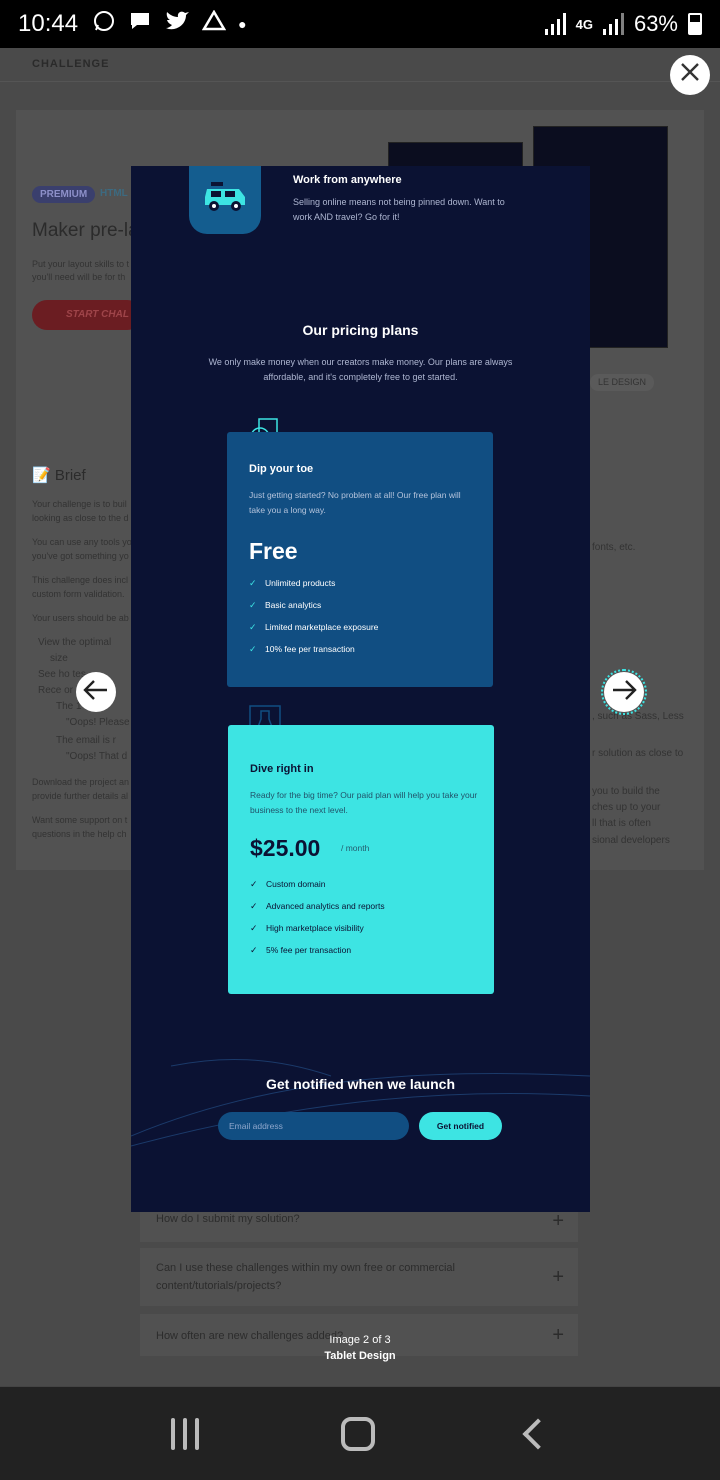 Image resolution: width=720 pixels, height=1480 pixels. What do you see at coordinates (360, 65) in the screenshot?
I see `page-header: CHALLENGE` at bounding box center [360, 65].